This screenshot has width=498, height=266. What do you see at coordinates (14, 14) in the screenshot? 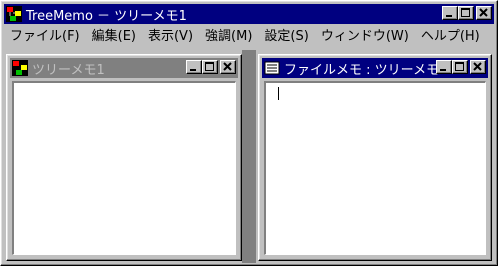
I see `treememo-app-icon` at bounding box center [14, 14].